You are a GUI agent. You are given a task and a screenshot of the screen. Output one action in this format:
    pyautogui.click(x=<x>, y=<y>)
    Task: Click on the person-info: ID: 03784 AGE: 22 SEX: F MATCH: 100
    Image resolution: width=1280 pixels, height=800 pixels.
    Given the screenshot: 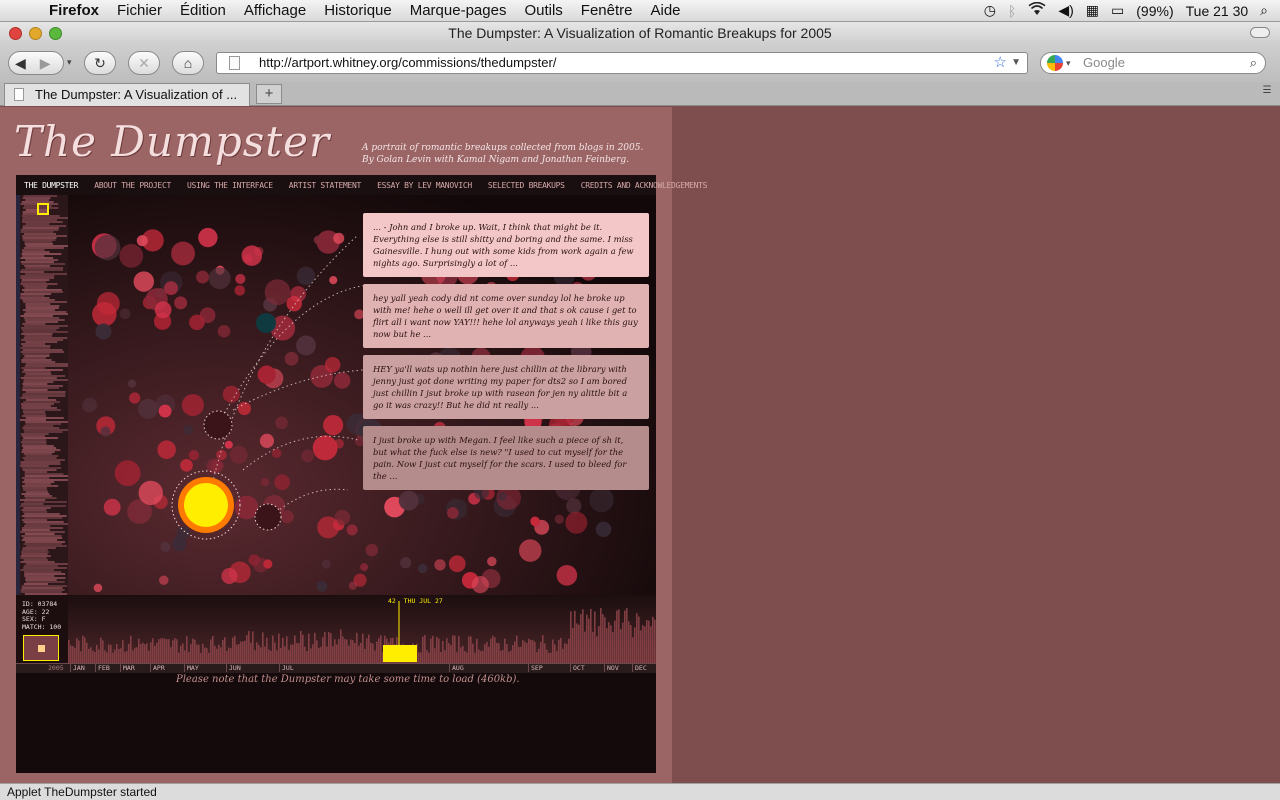 What is the action you would take?
    pyautogui.click(x=41, y=615)
    